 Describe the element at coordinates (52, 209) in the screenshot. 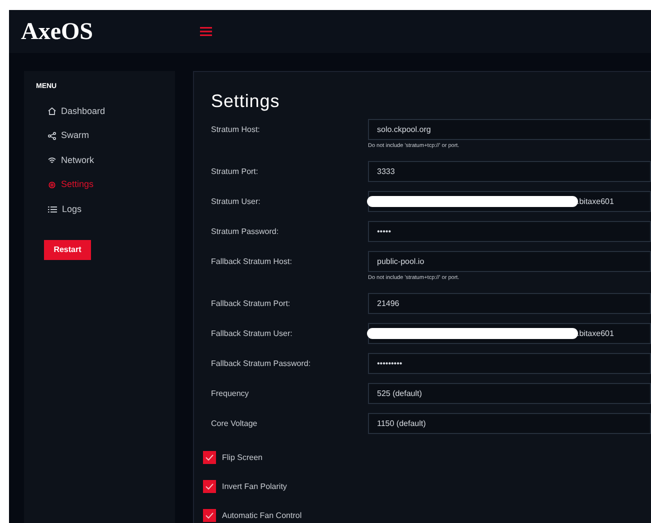

I see `list-icon` at that location.